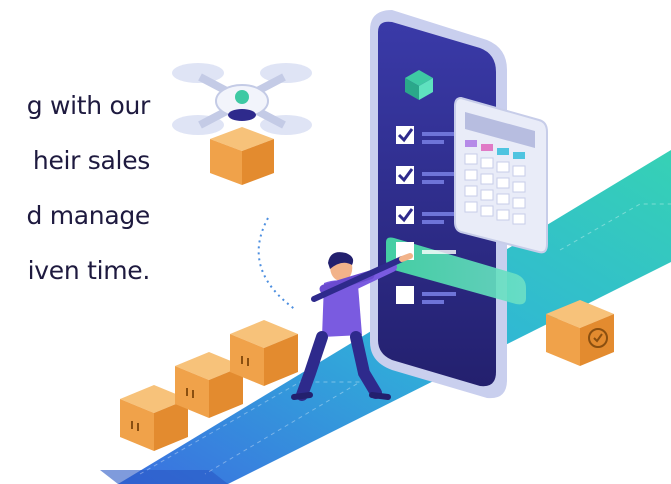 Image resolution: width=671 pixels, height=484 pixels. I want to click on drone-icon, so click(242, 124).